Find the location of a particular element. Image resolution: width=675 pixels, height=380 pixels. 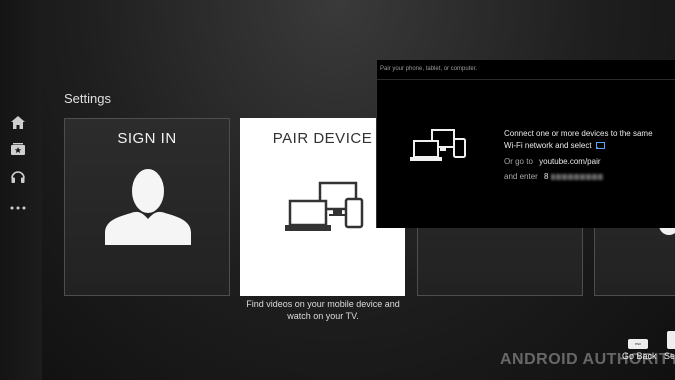

select-key-icon is located at coordinates (671, 340).